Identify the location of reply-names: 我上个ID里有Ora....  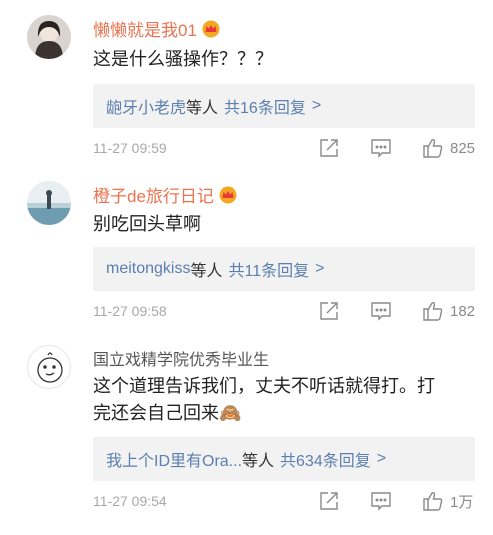
(174, 459).